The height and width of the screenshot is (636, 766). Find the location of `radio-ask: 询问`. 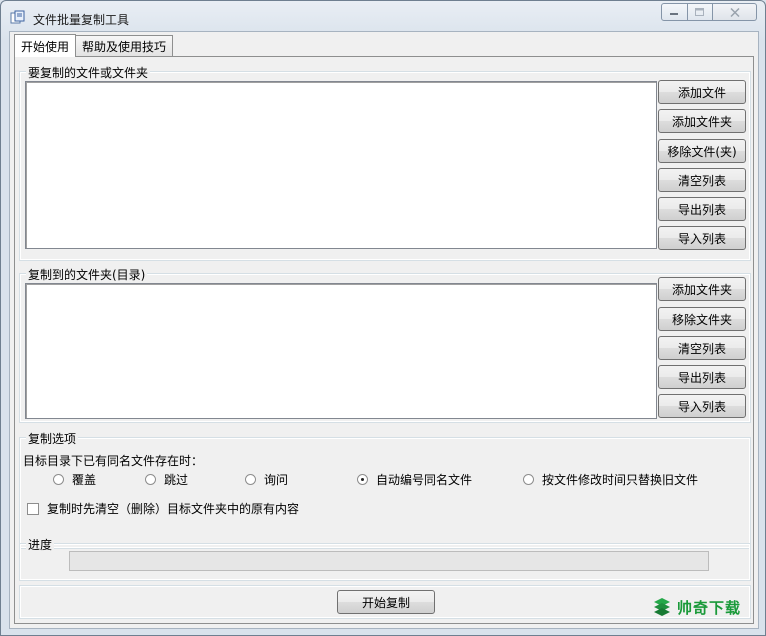

radio-ask: 询问 is located at coordinates (266, 479).